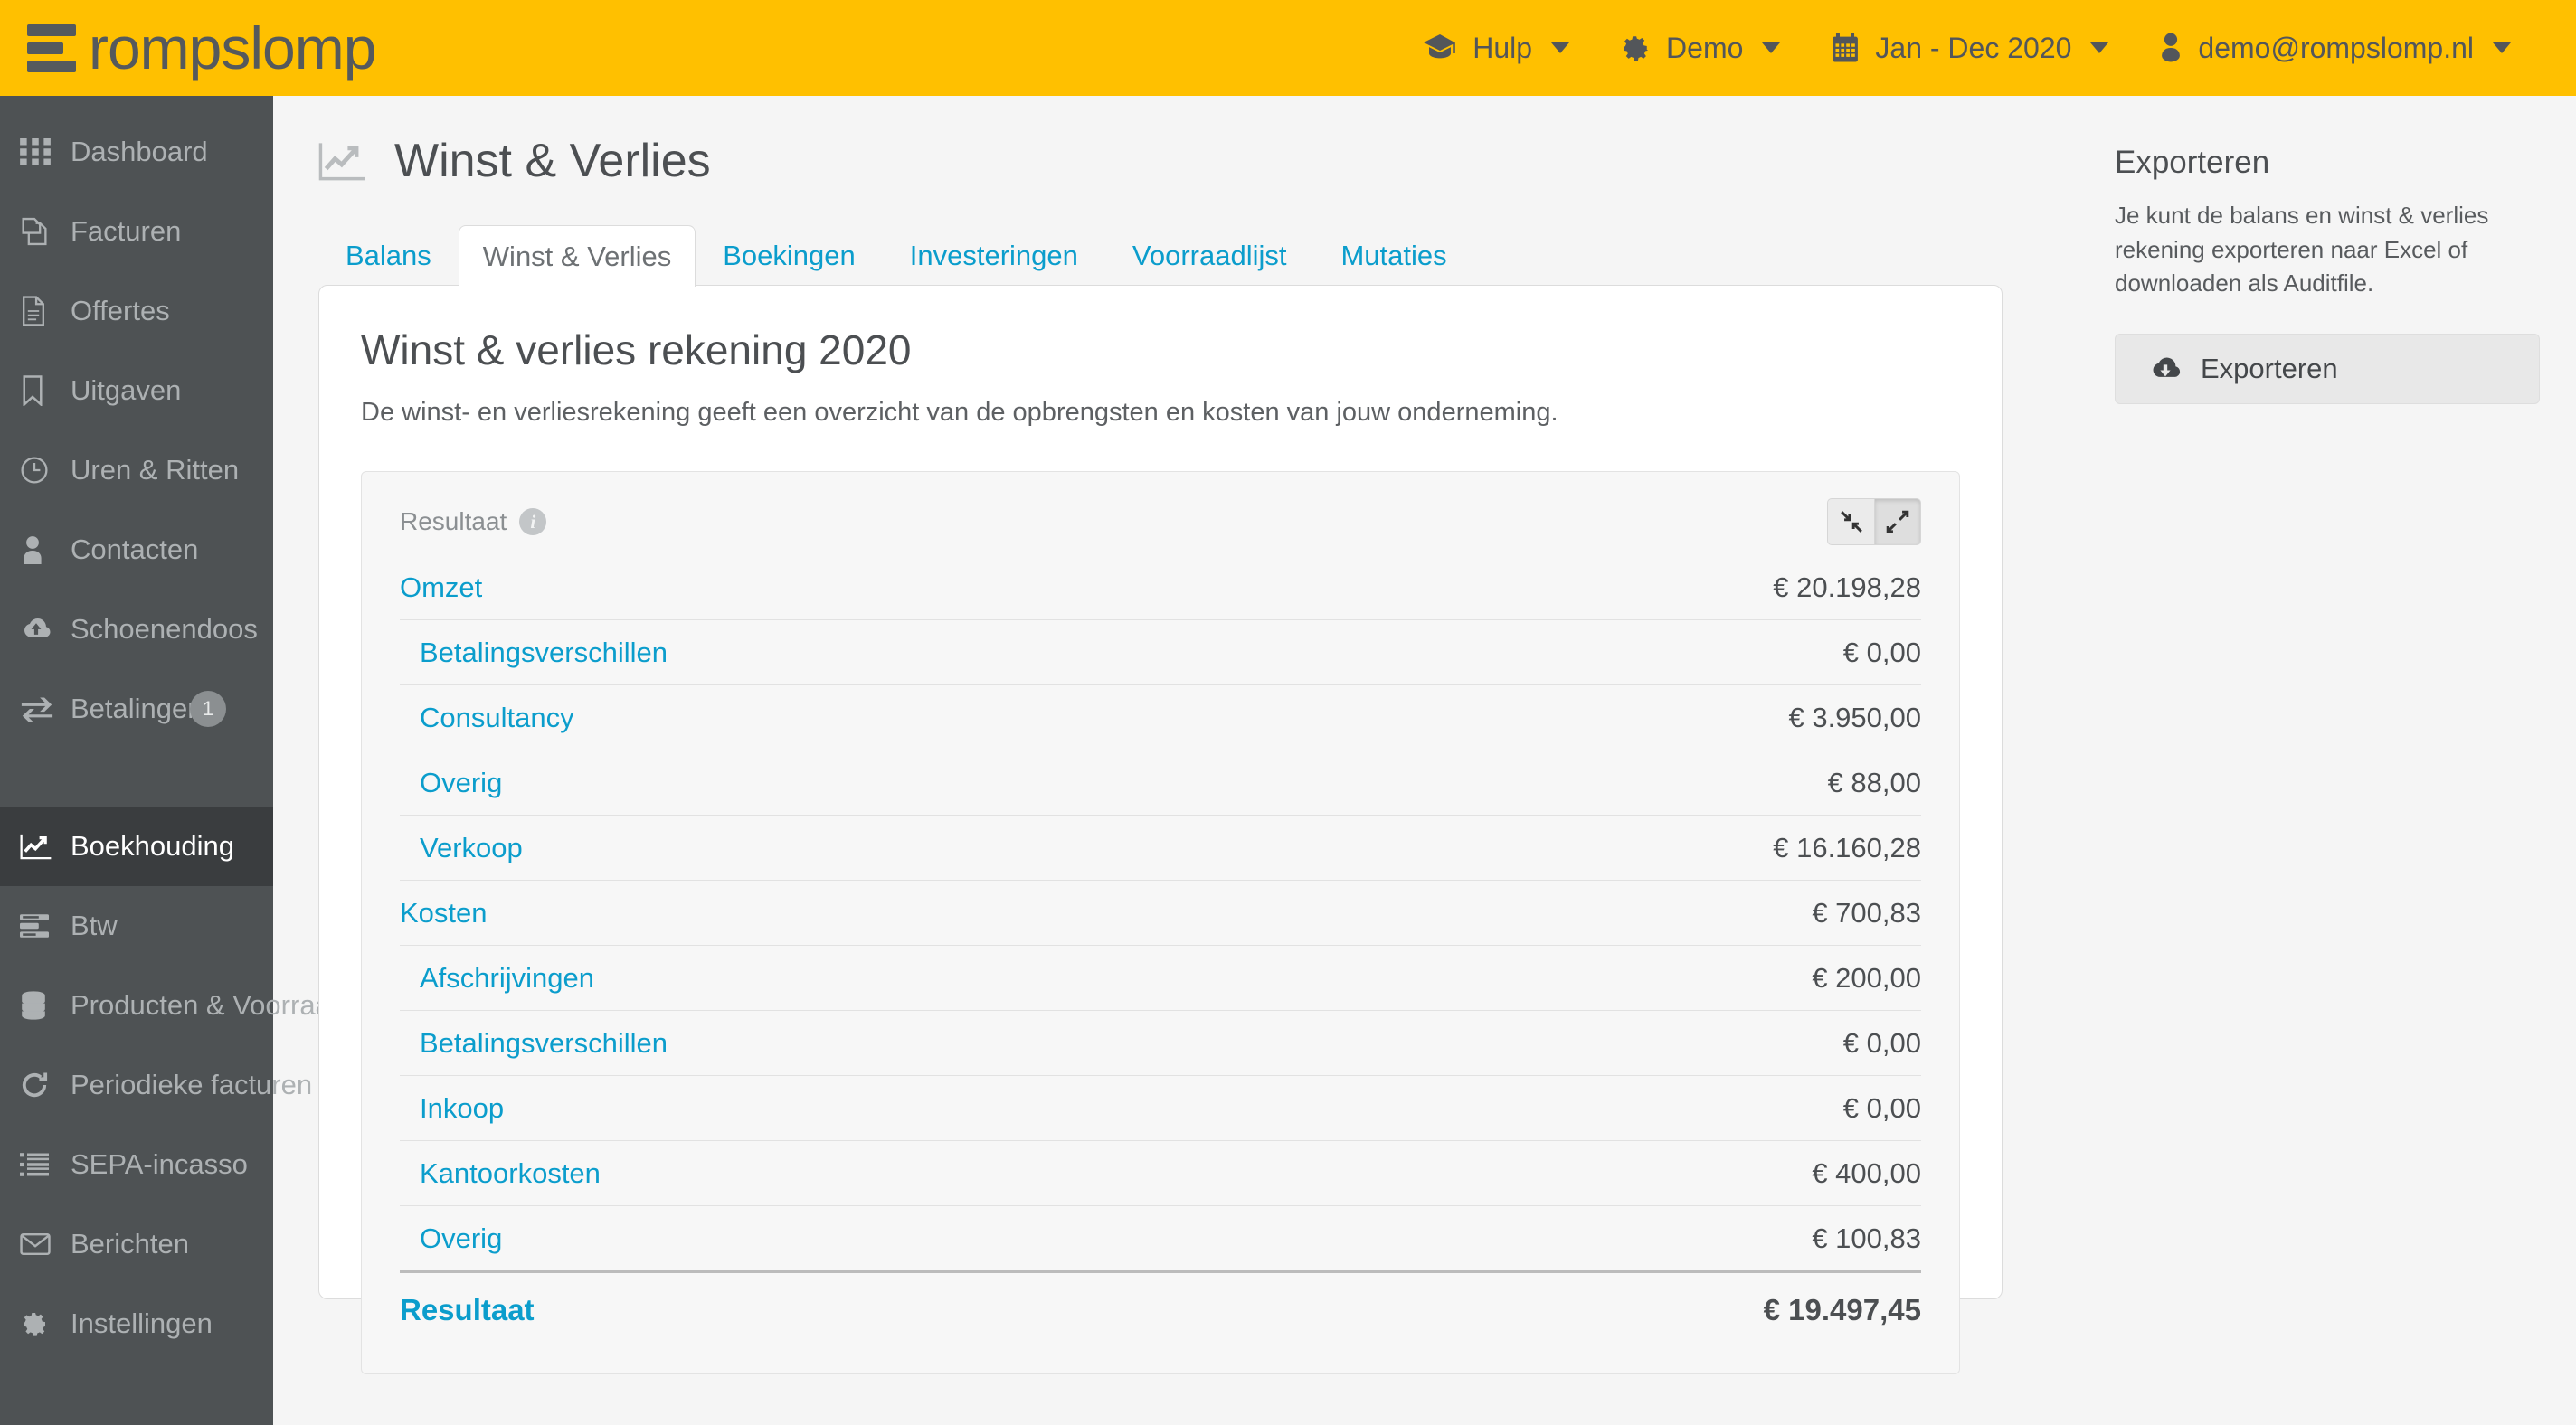  I want to click on table-row: Kantoorkosten € 400,00, so click(1161, 1173).